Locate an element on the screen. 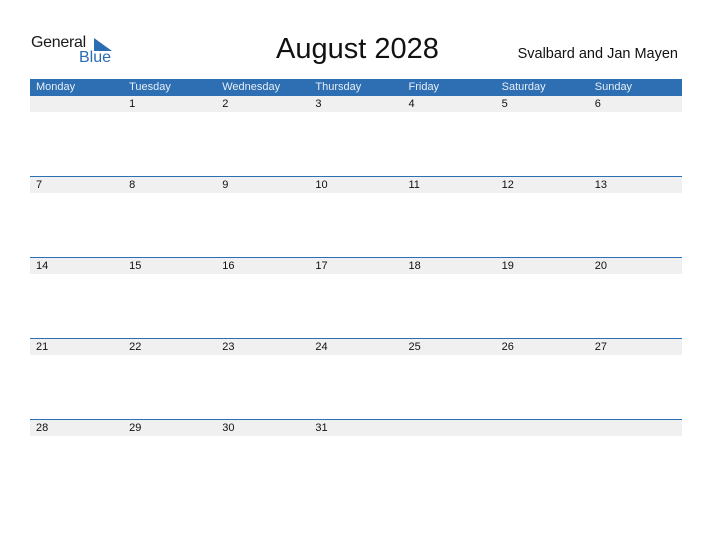 The image size is (712, 550). day-cell: 9 is located at coordinates (225, 185).